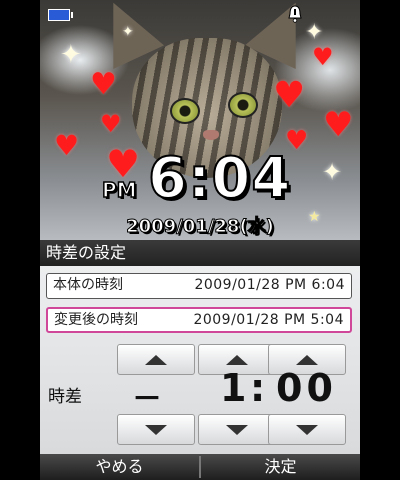 The width and height of the screenshot is (400, 480). I want to click on changed-time-row: 変更後の時刻 2009/01/28 PM 5:04, so click(199, 320).